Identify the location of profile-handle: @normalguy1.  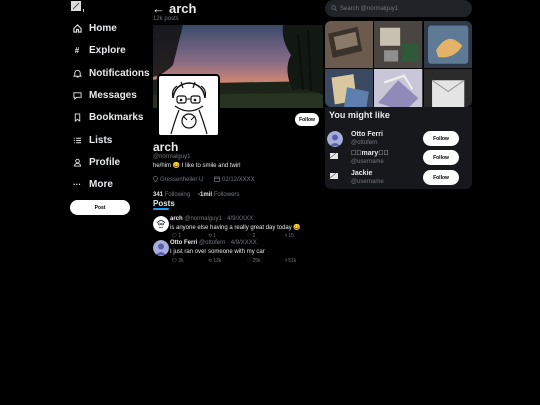
(172, 157).